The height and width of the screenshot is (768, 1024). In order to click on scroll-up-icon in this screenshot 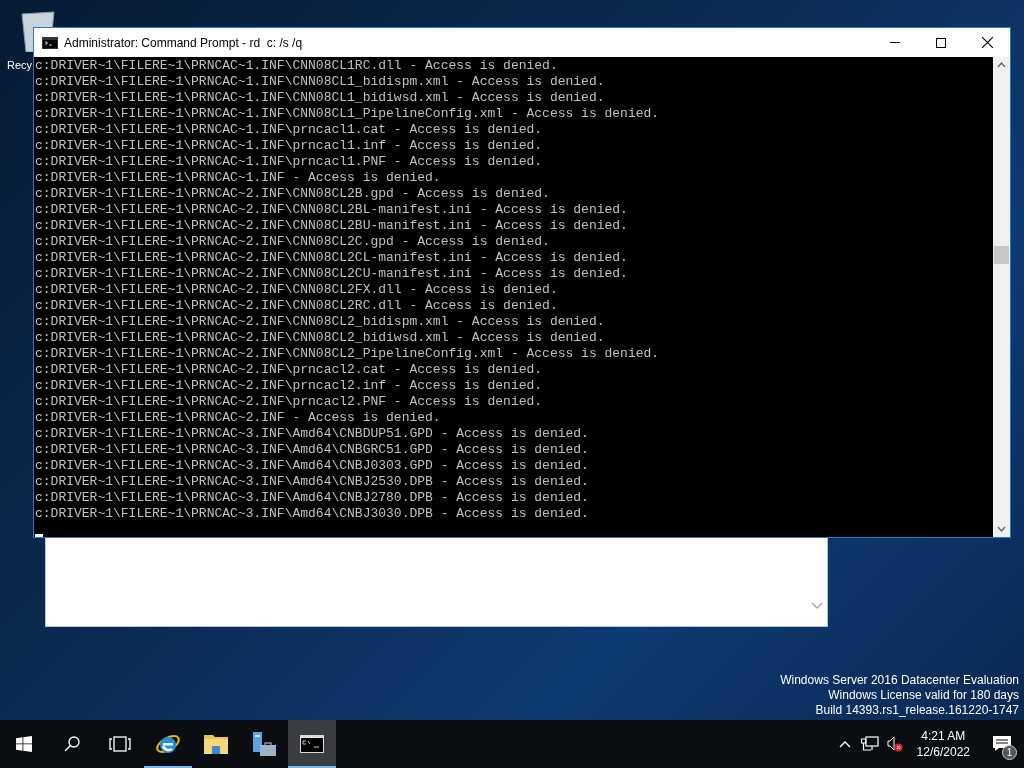, I will do `click(1001, 65)`.